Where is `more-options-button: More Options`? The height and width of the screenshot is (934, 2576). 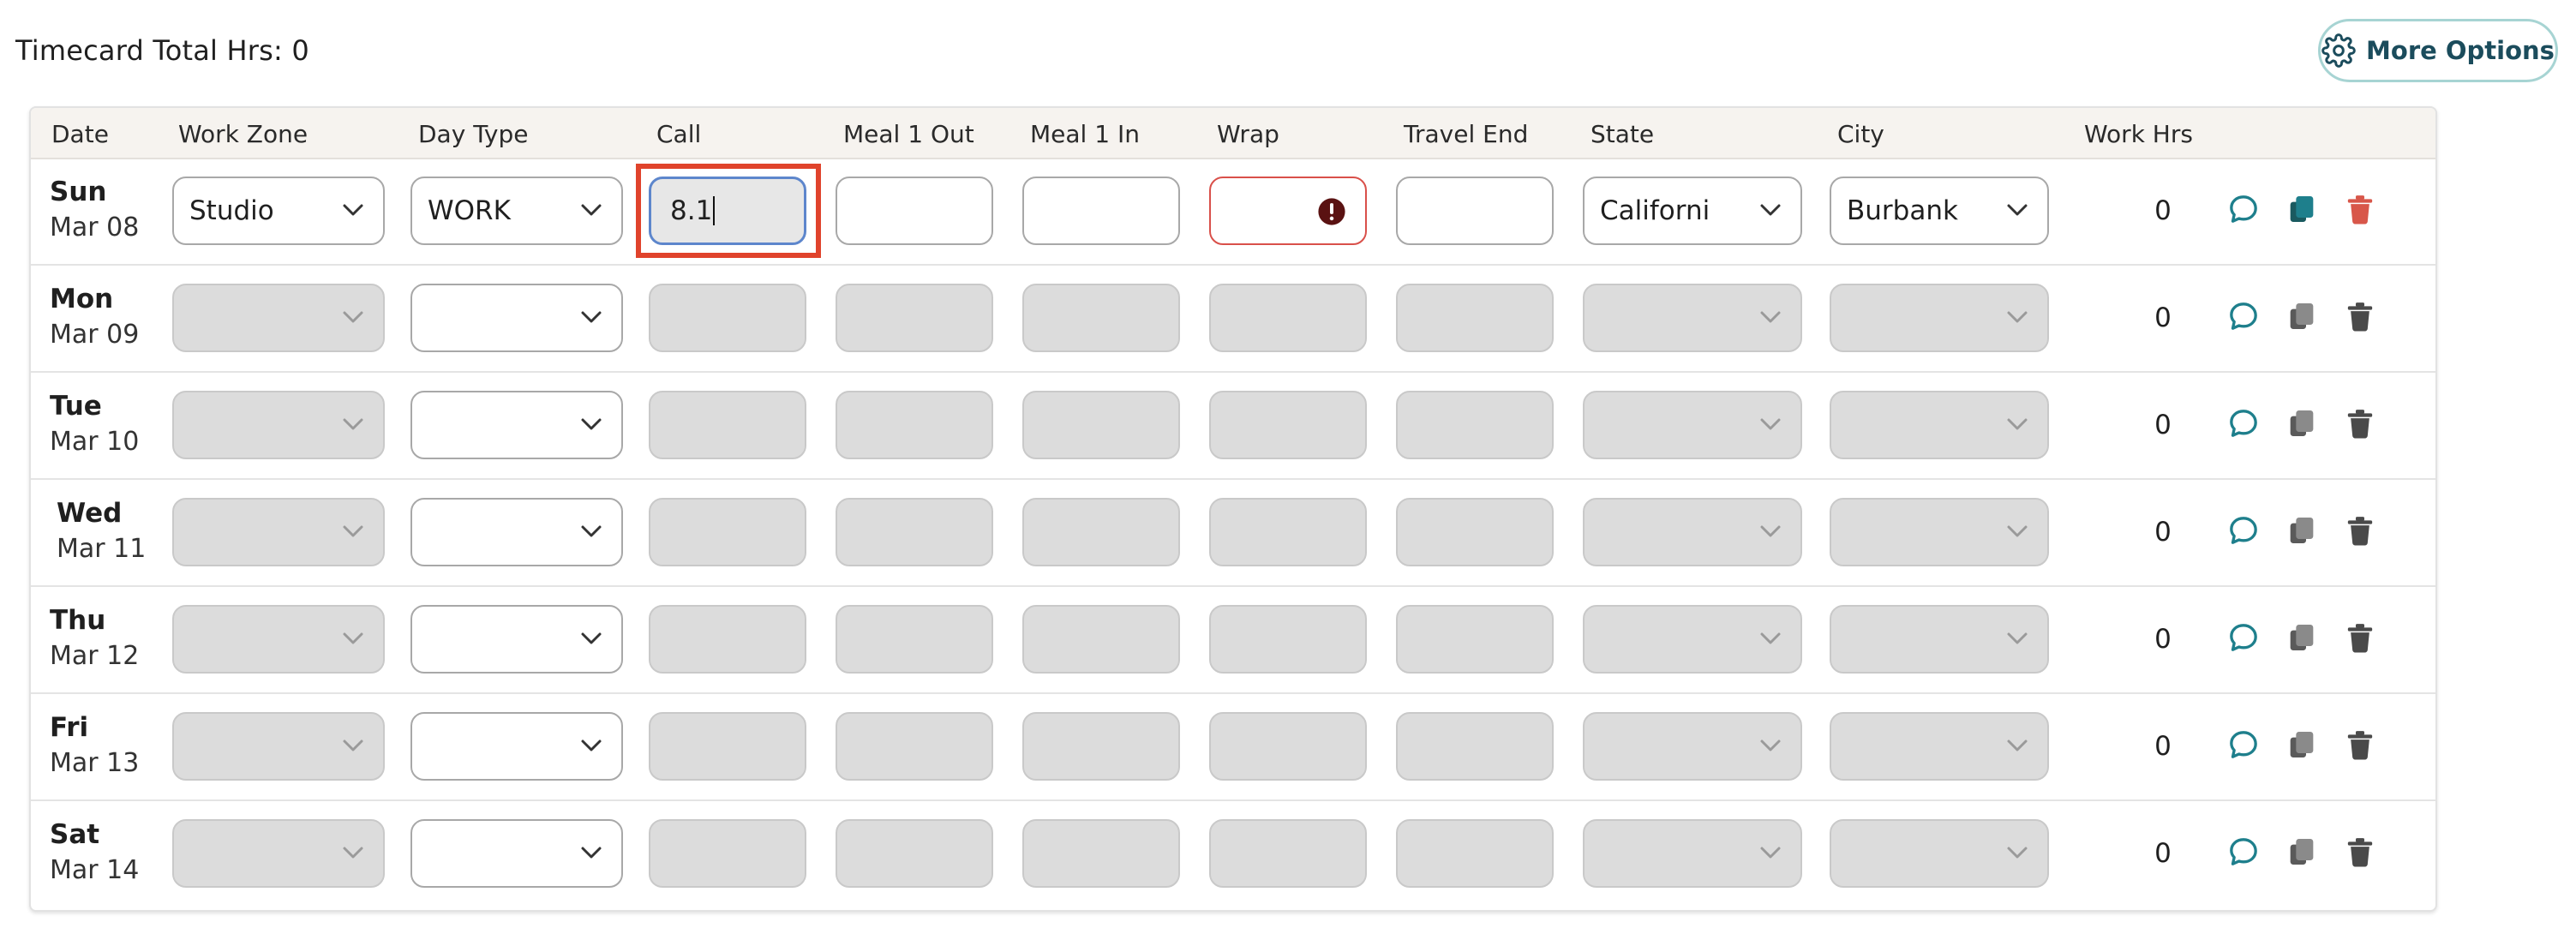
more-options-button: More Options is located at coordinates (2438, 50).